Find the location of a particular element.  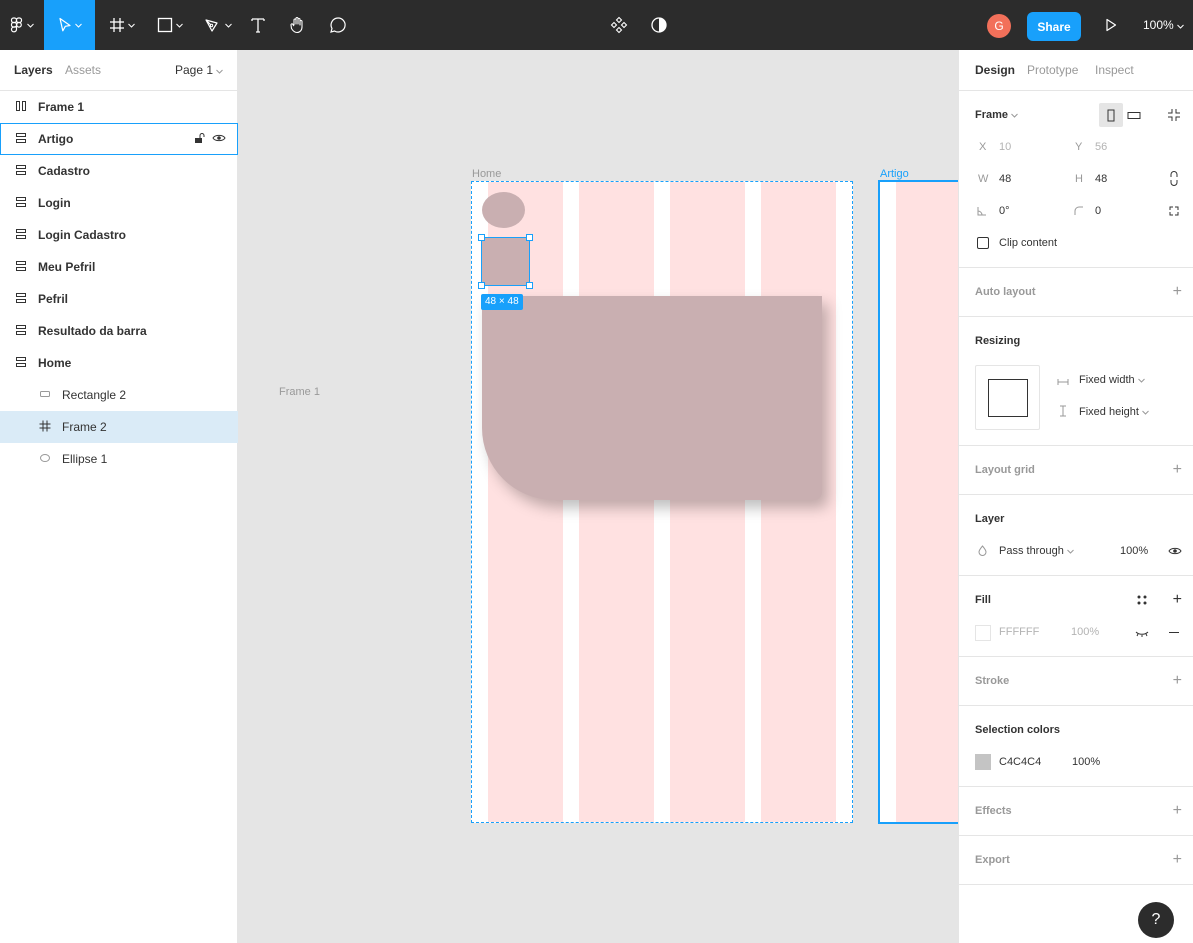

layer-label: Artigo is located at coordinates (56, 139).